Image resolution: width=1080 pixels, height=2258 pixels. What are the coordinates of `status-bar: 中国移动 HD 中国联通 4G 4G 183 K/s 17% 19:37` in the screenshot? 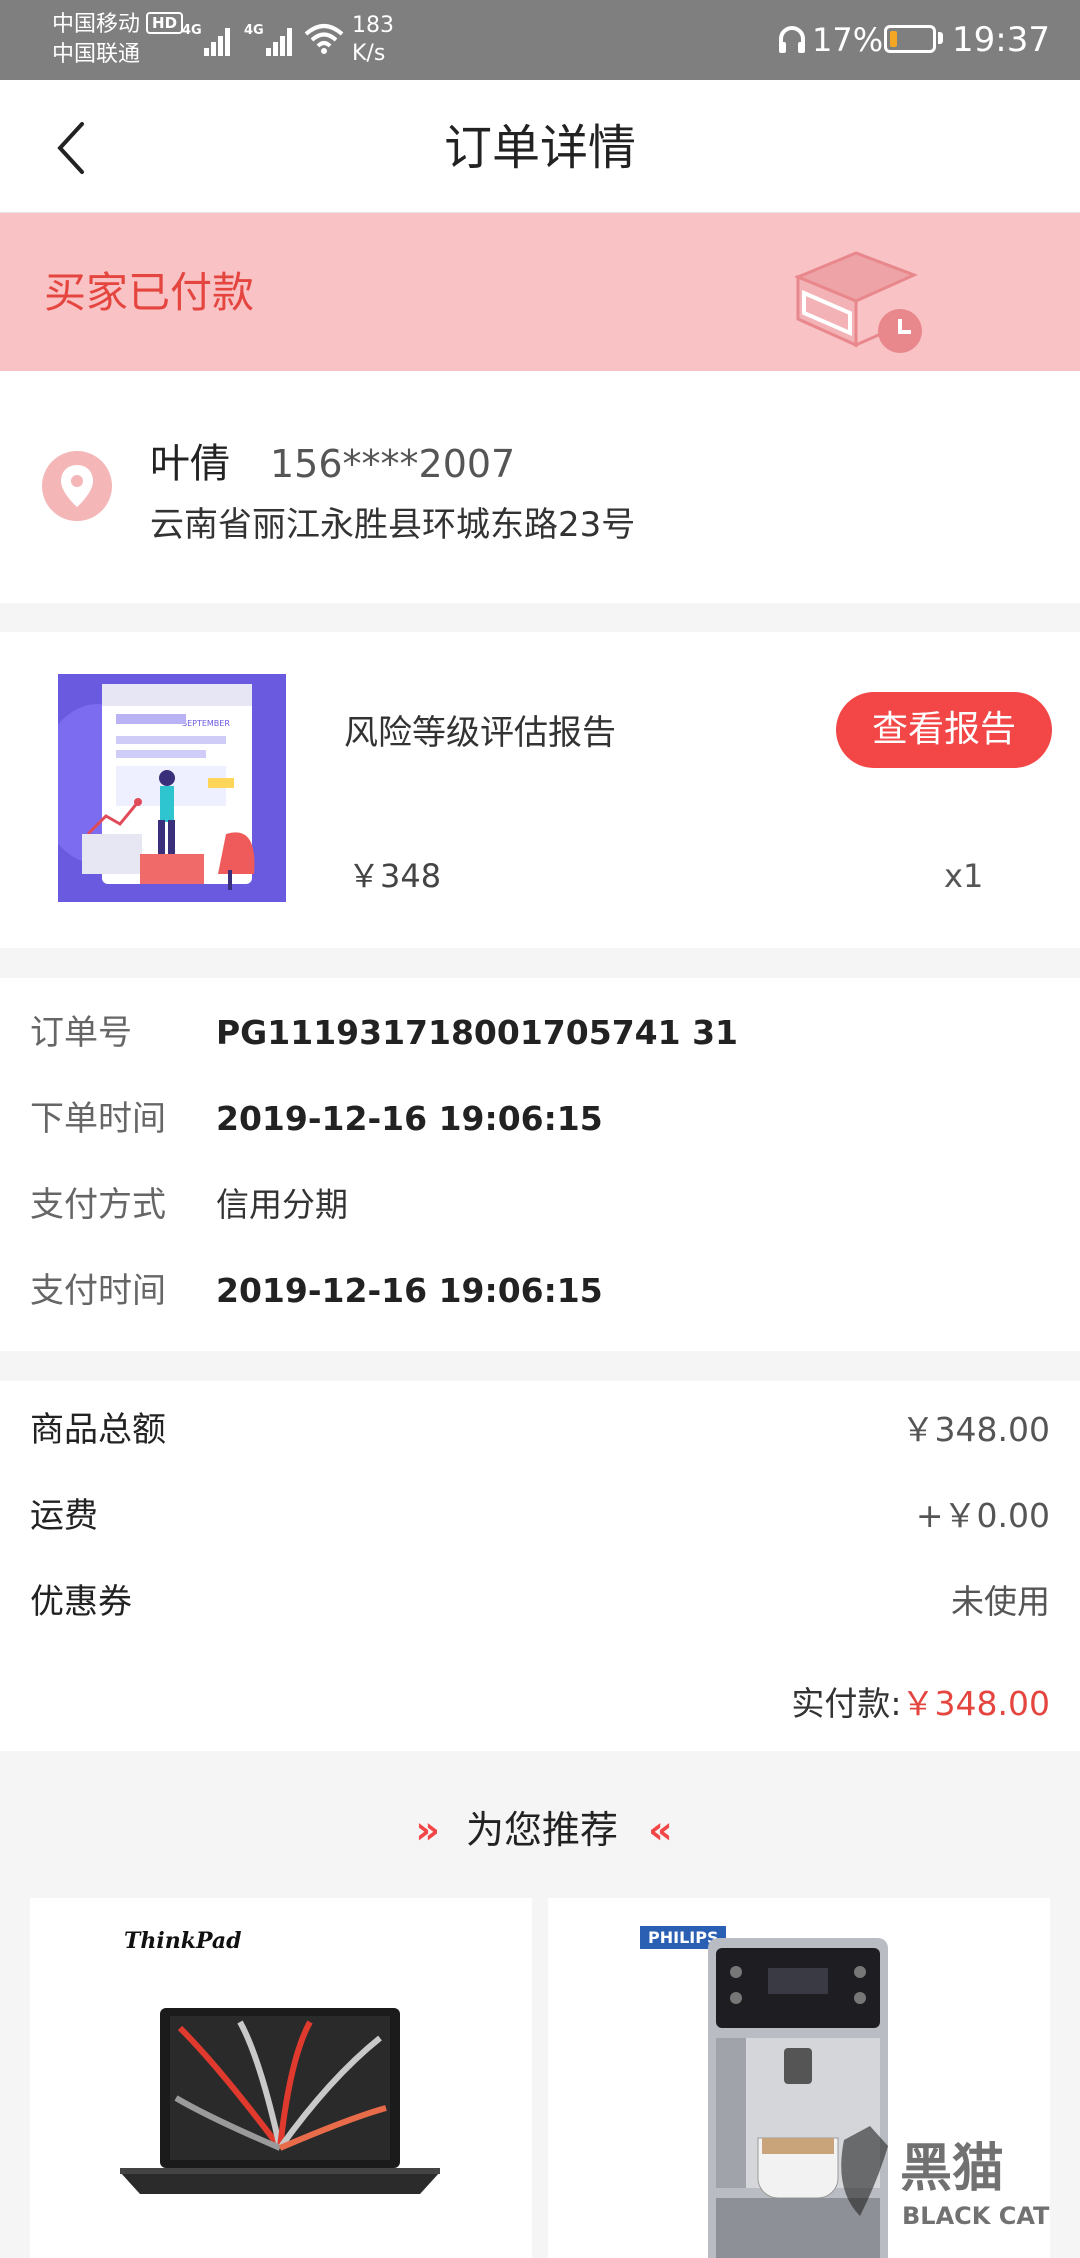 It's located at (540, 40).